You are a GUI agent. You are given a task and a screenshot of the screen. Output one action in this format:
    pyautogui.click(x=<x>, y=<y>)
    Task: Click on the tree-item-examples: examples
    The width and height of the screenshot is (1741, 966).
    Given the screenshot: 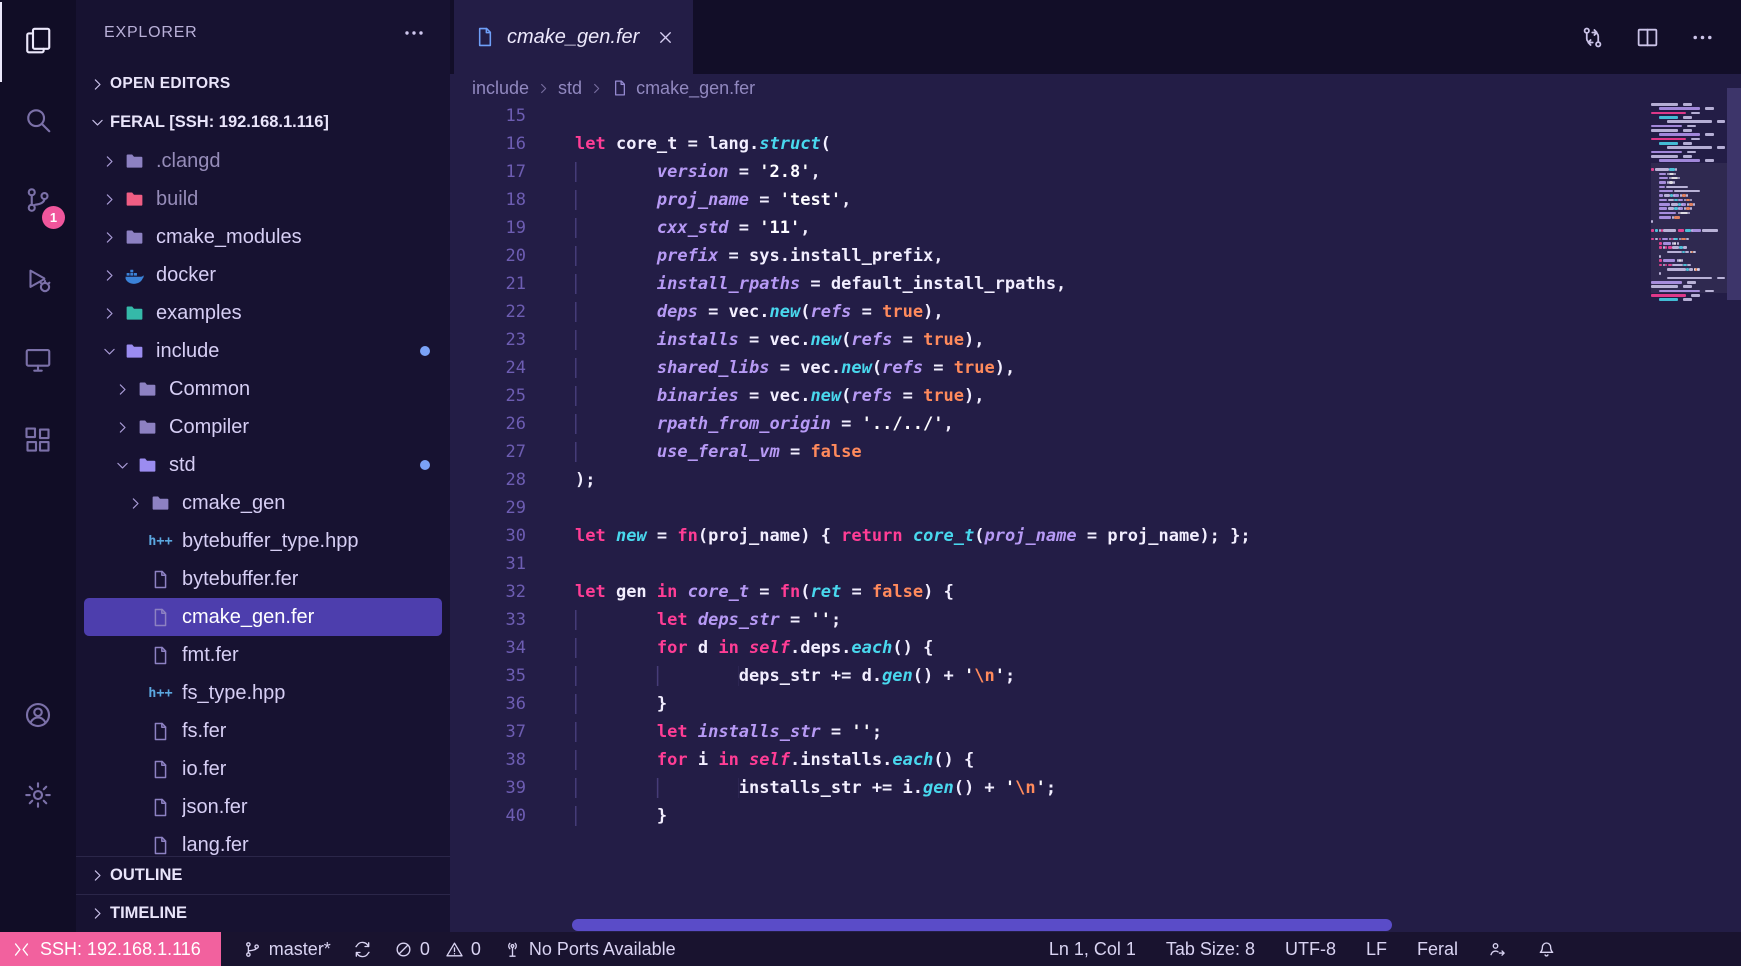 What is the action you would take?
    pyautogui.click(x=263, y=313)
    